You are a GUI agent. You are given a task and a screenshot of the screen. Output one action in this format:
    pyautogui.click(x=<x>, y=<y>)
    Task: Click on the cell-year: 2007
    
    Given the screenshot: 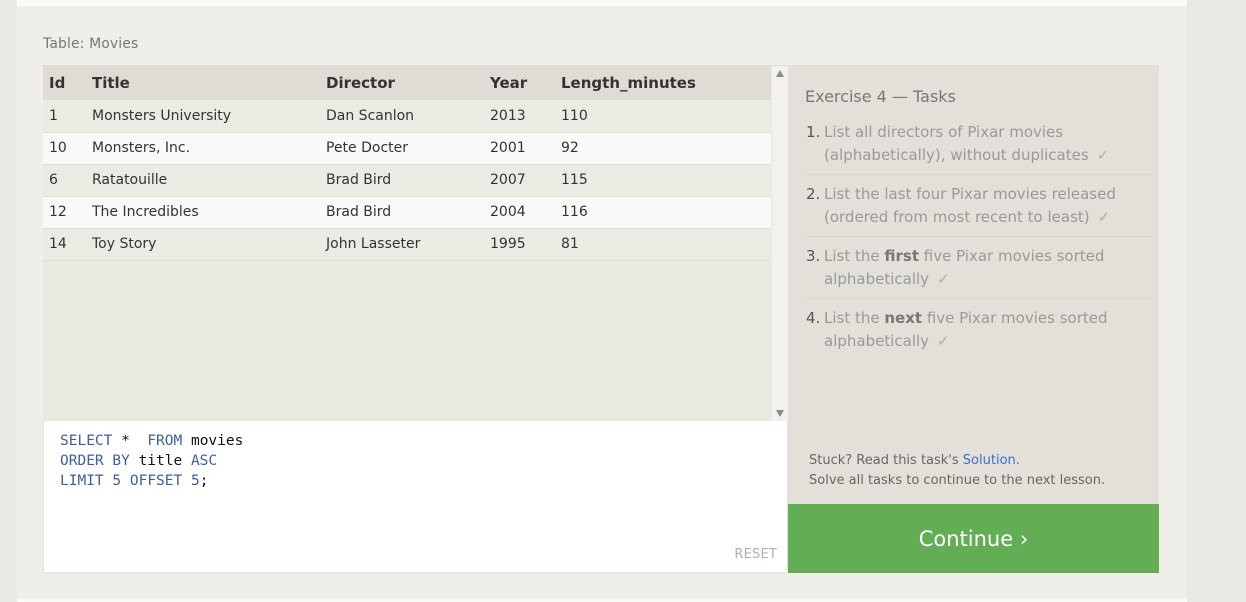 What is the action you would take?
    pyautogui.click(x=519, y=180)
    